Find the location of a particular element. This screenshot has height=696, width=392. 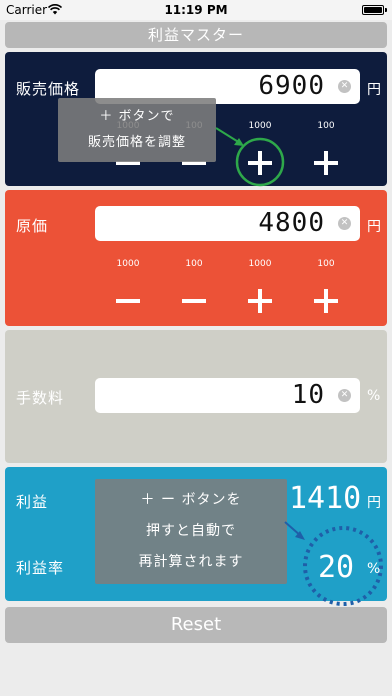

profit-label: 利益 is located at coordinates (32, 502).